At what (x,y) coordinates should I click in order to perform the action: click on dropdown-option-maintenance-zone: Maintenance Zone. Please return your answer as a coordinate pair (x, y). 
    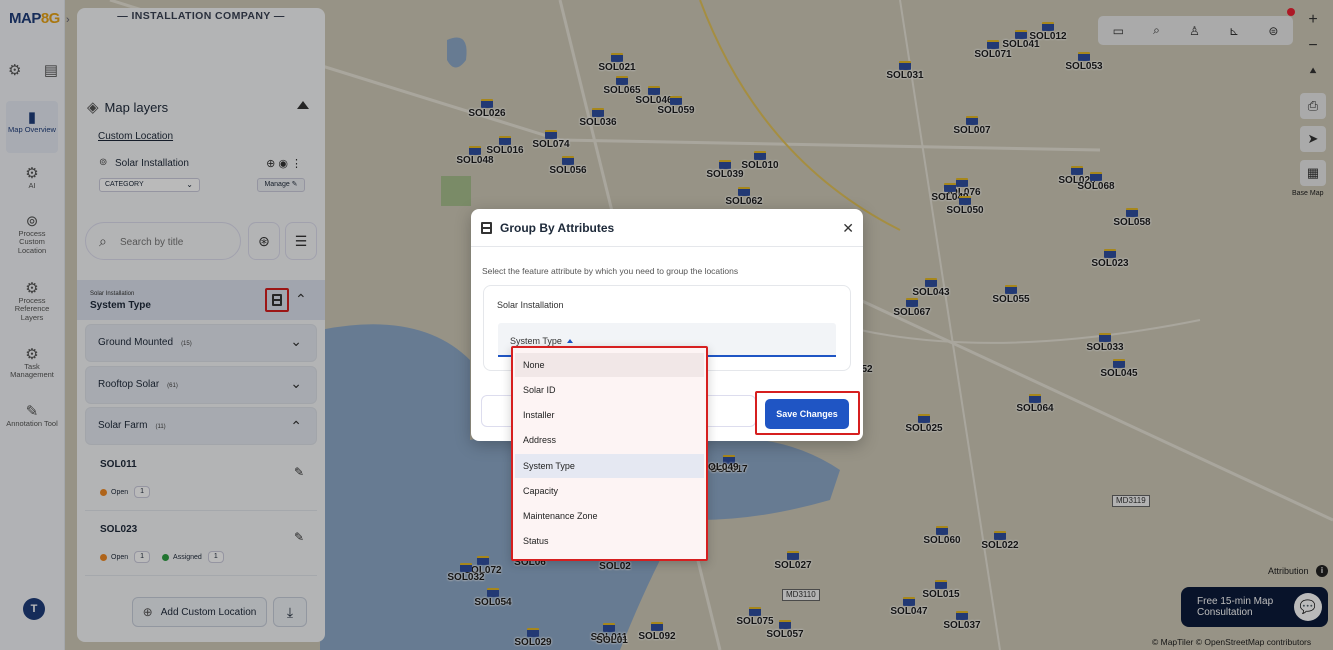
    Looking at the image, I should click on (609, 516).